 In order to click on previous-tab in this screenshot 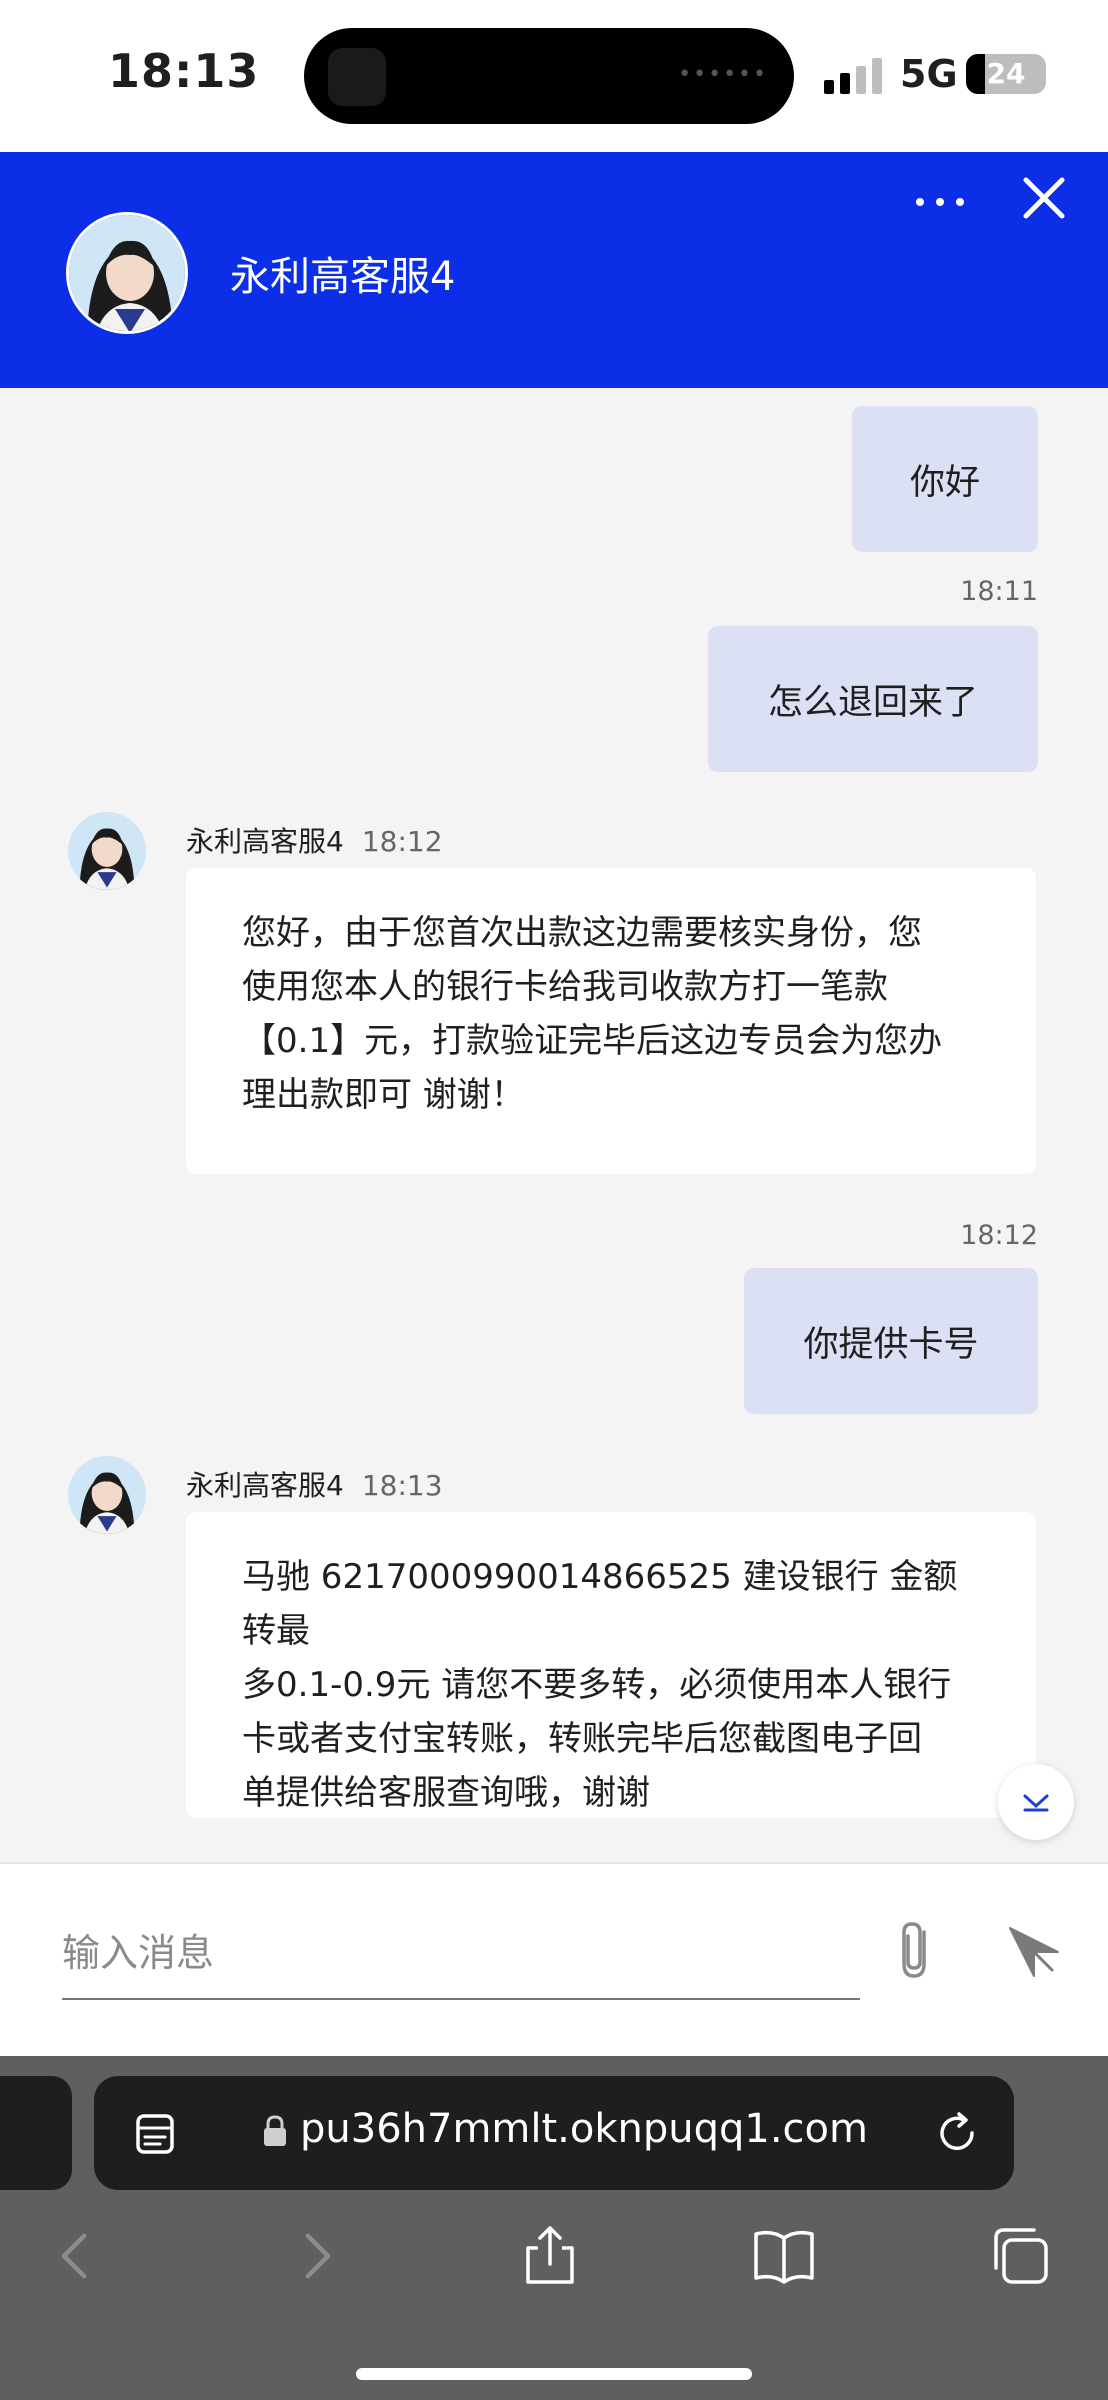, I will do `click(36, 2133)`.